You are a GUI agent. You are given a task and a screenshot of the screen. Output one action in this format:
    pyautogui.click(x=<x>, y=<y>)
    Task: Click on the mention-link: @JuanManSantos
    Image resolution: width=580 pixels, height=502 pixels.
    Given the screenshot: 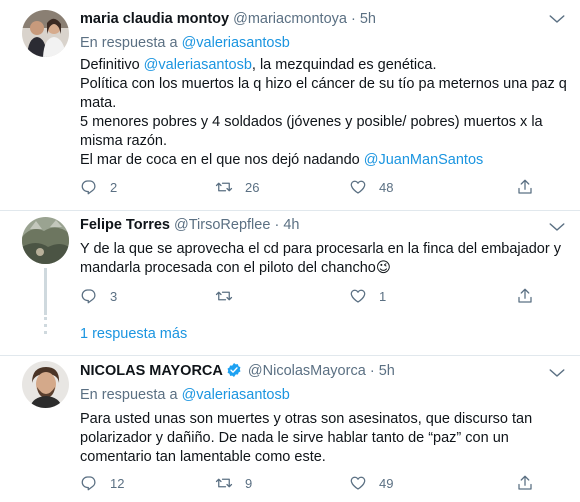 What is the action you would take?
    pyautogui.click(x=424, y=160)
    